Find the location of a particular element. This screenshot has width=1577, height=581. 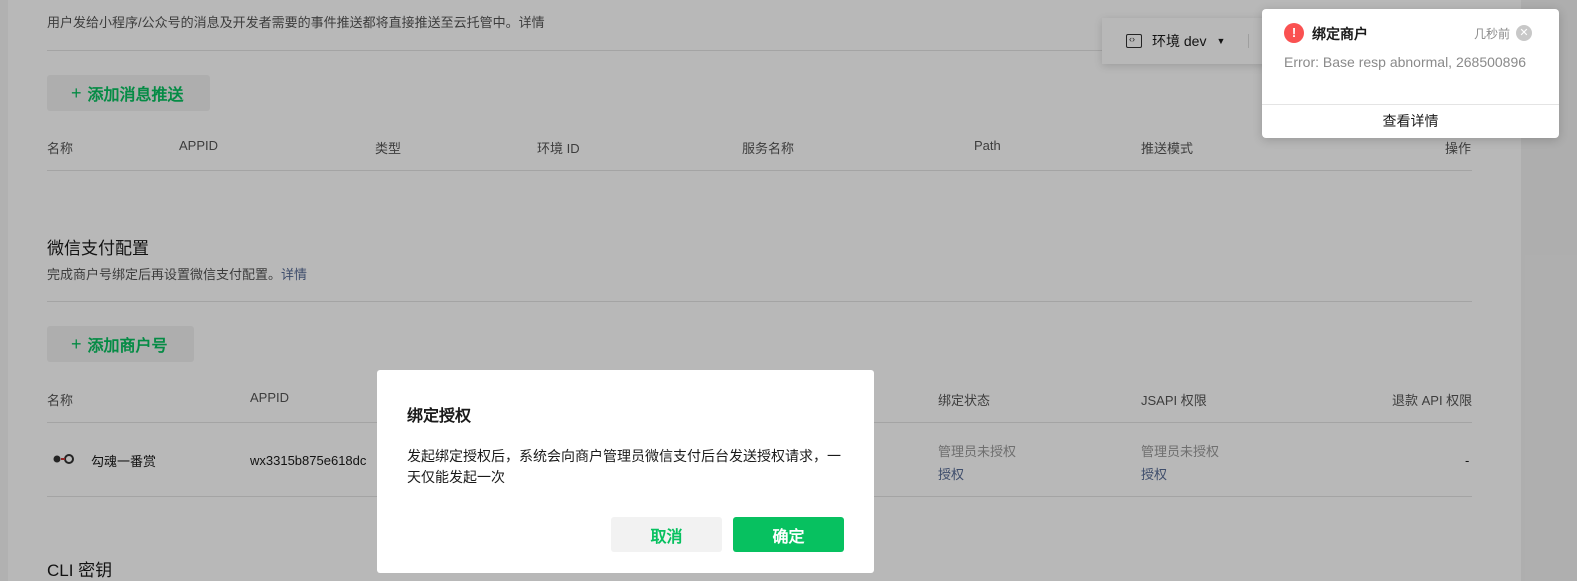

cancel-button: 取消 is located at coordinates (666, 534).